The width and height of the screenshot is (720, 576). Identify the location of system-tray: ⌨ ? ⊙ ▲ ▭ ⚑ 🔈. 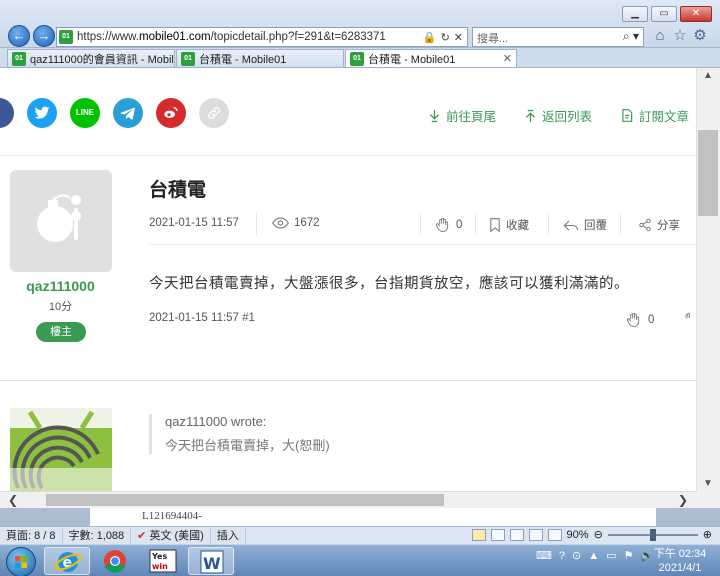
(595, 556).